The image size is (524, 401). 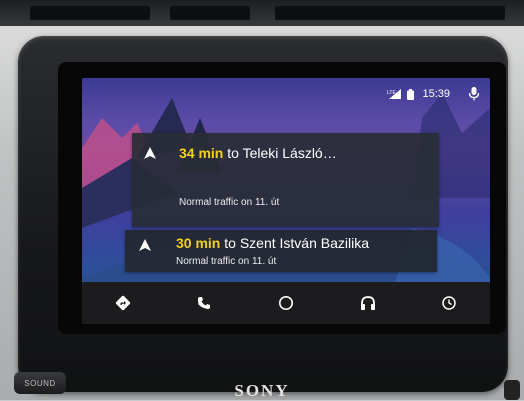 What do you see at coordinates (512, 390) in the screenshot?
I see `hardware-knob` at bounding box center [512, 390].